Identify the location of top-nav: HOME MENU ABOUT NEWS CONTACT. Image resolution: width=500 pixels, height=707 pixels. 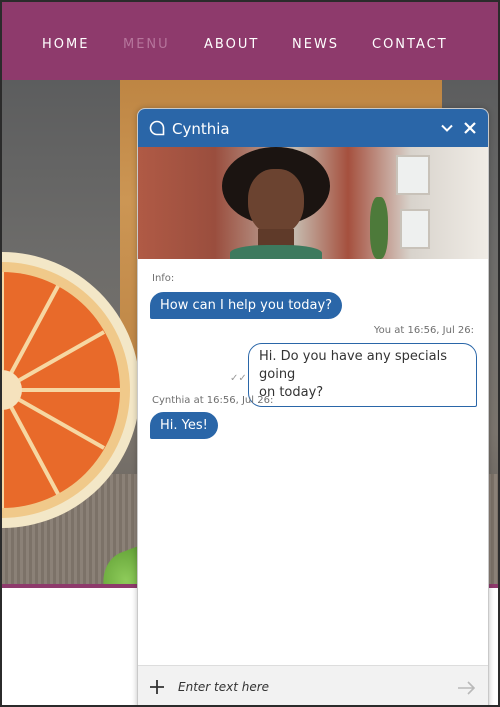
(250, 41).